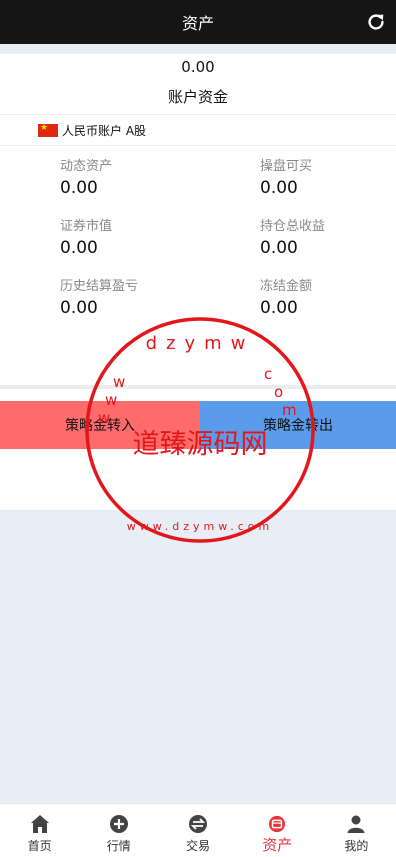  I want to click on page-title: 资产, so click(197, 23).